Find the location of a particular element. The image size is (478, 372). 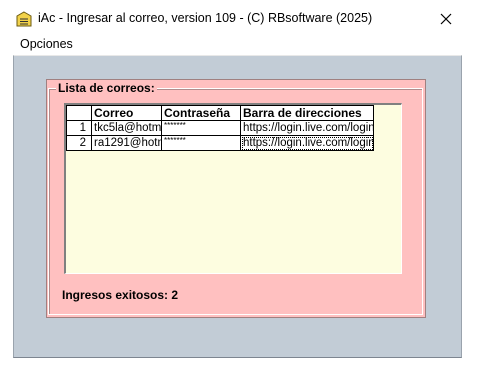

header-num is located at coordinates (79, 113).